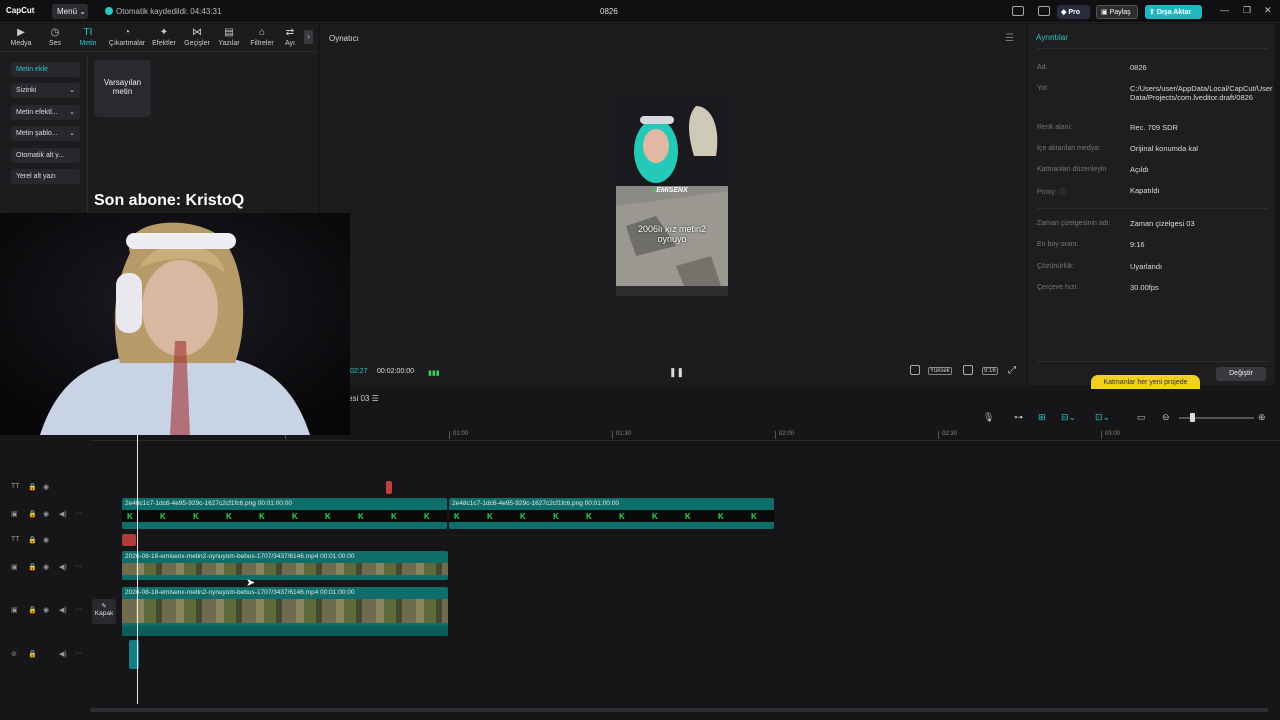 This screenshot has height=720, width=1280. Describe the element at coordinates (1224, 10) in the screenshot. I see `minimize-icon: —` at that location.